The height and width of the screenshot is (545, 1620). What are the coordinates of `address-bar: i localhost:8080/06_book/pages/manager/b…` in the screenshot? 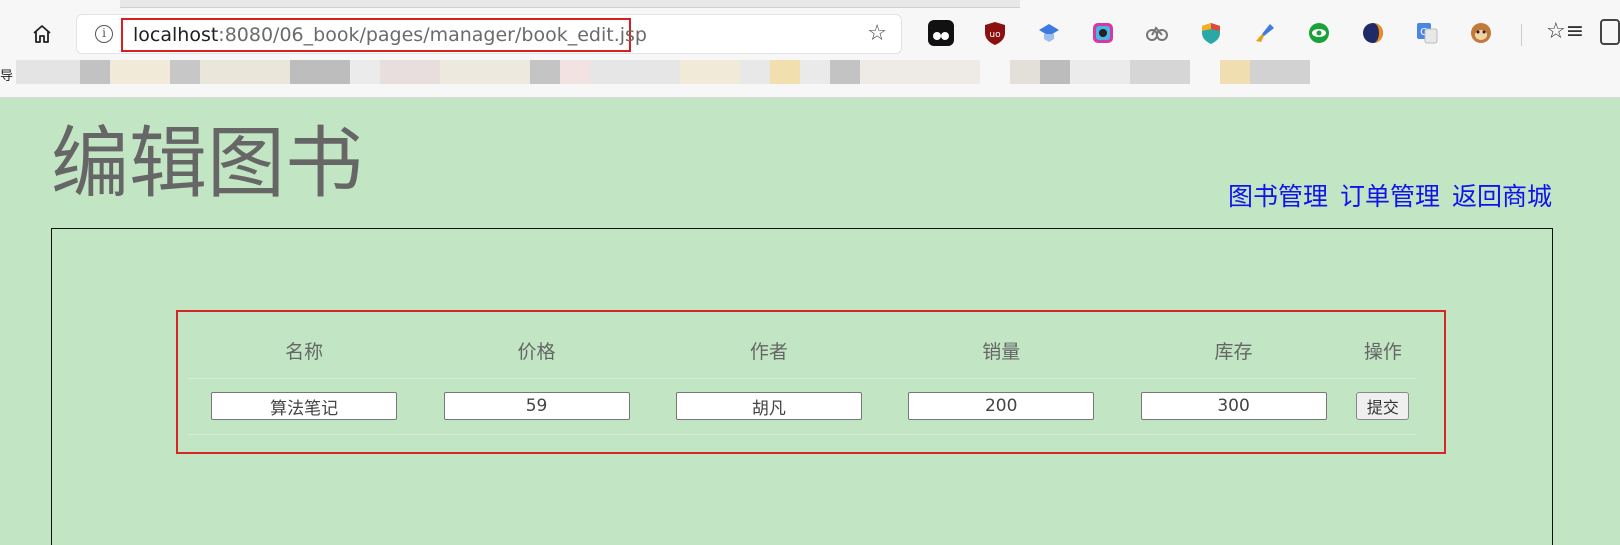 It's located at (489, 34).